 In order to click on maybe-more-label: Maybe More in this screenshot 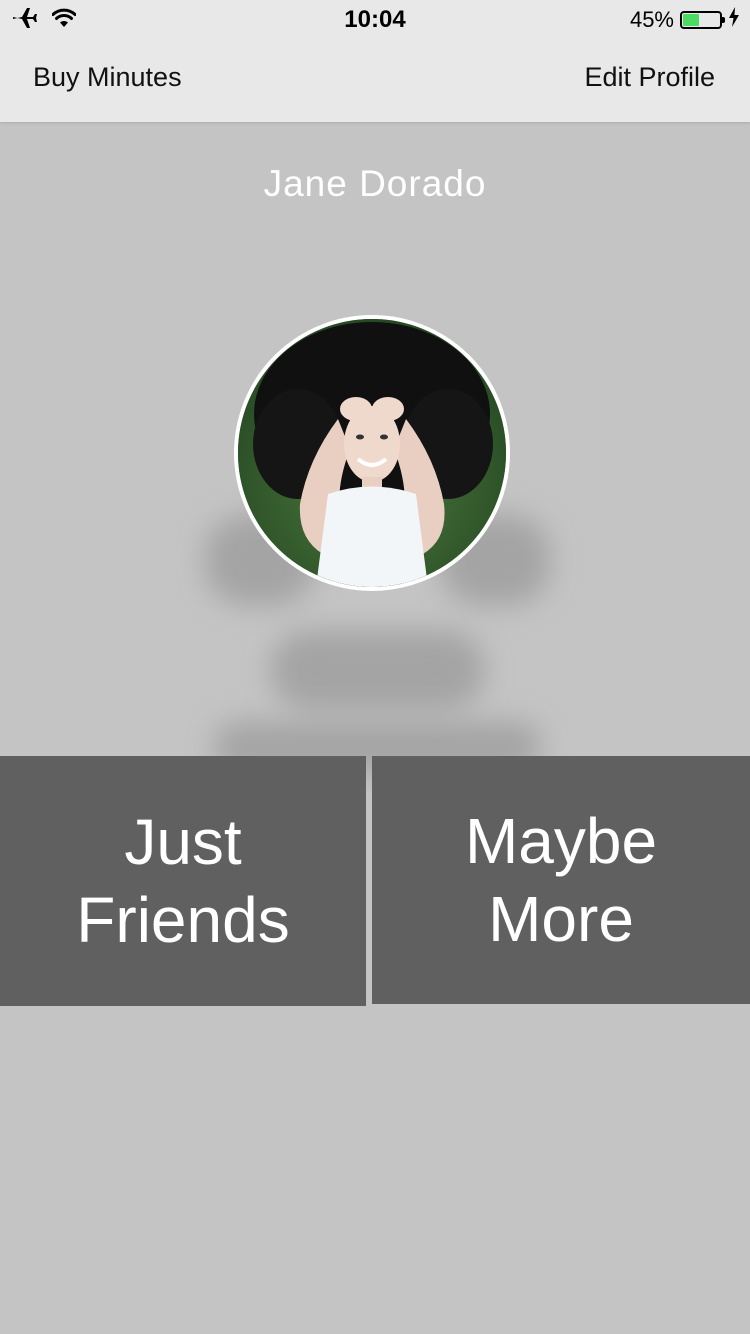, I will do `click(561, 880)`.